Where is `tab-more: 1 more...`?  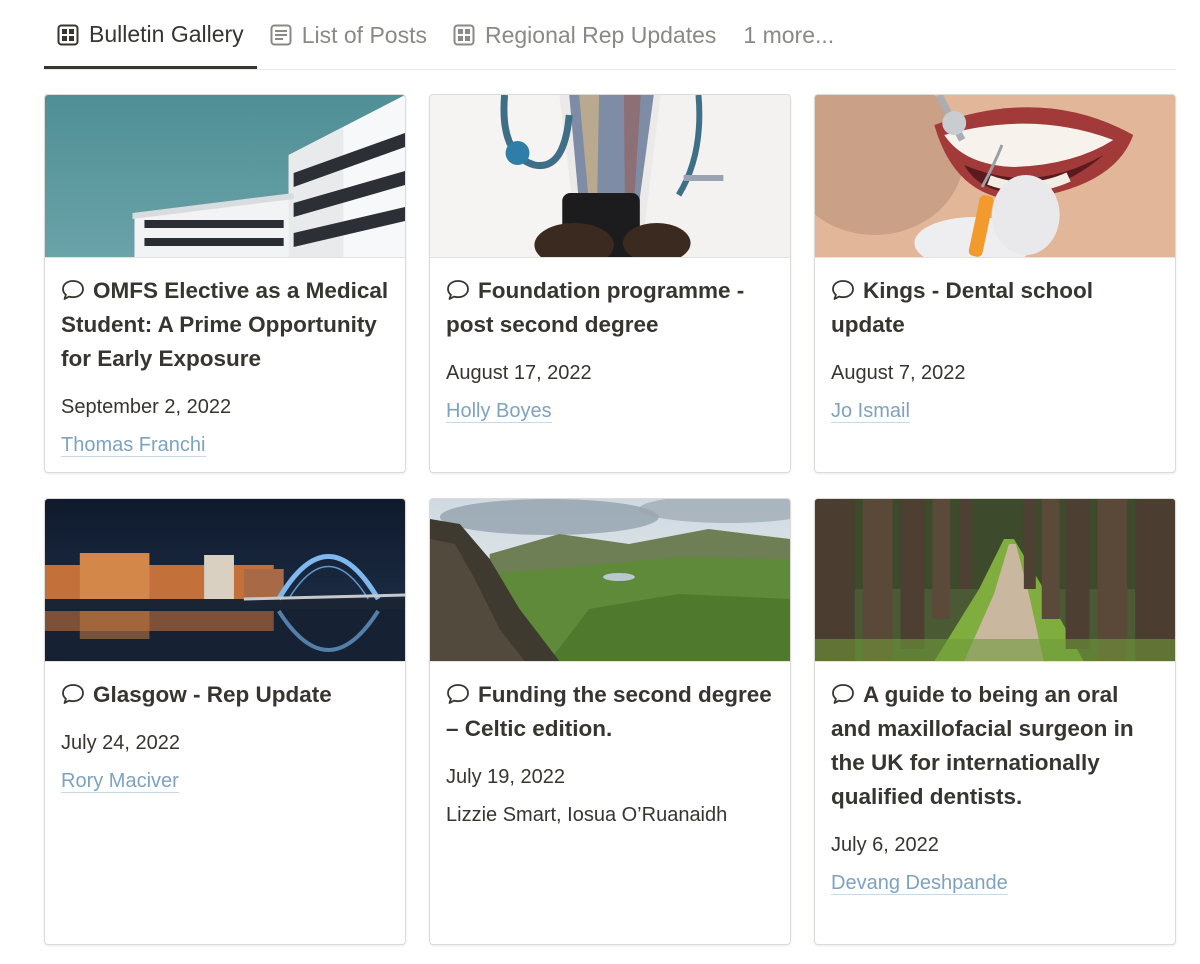
tab-more: 1 more... is located at coordinates (788, 35).